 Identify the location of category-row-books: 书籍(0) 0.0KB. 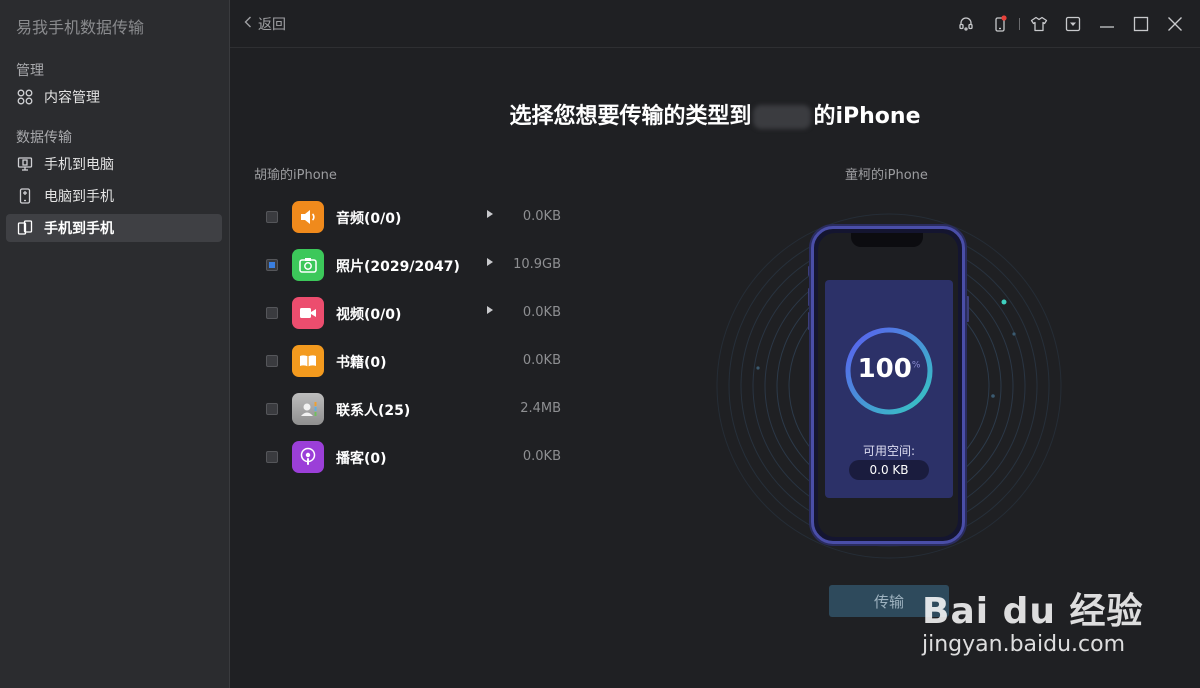
(416, 362).